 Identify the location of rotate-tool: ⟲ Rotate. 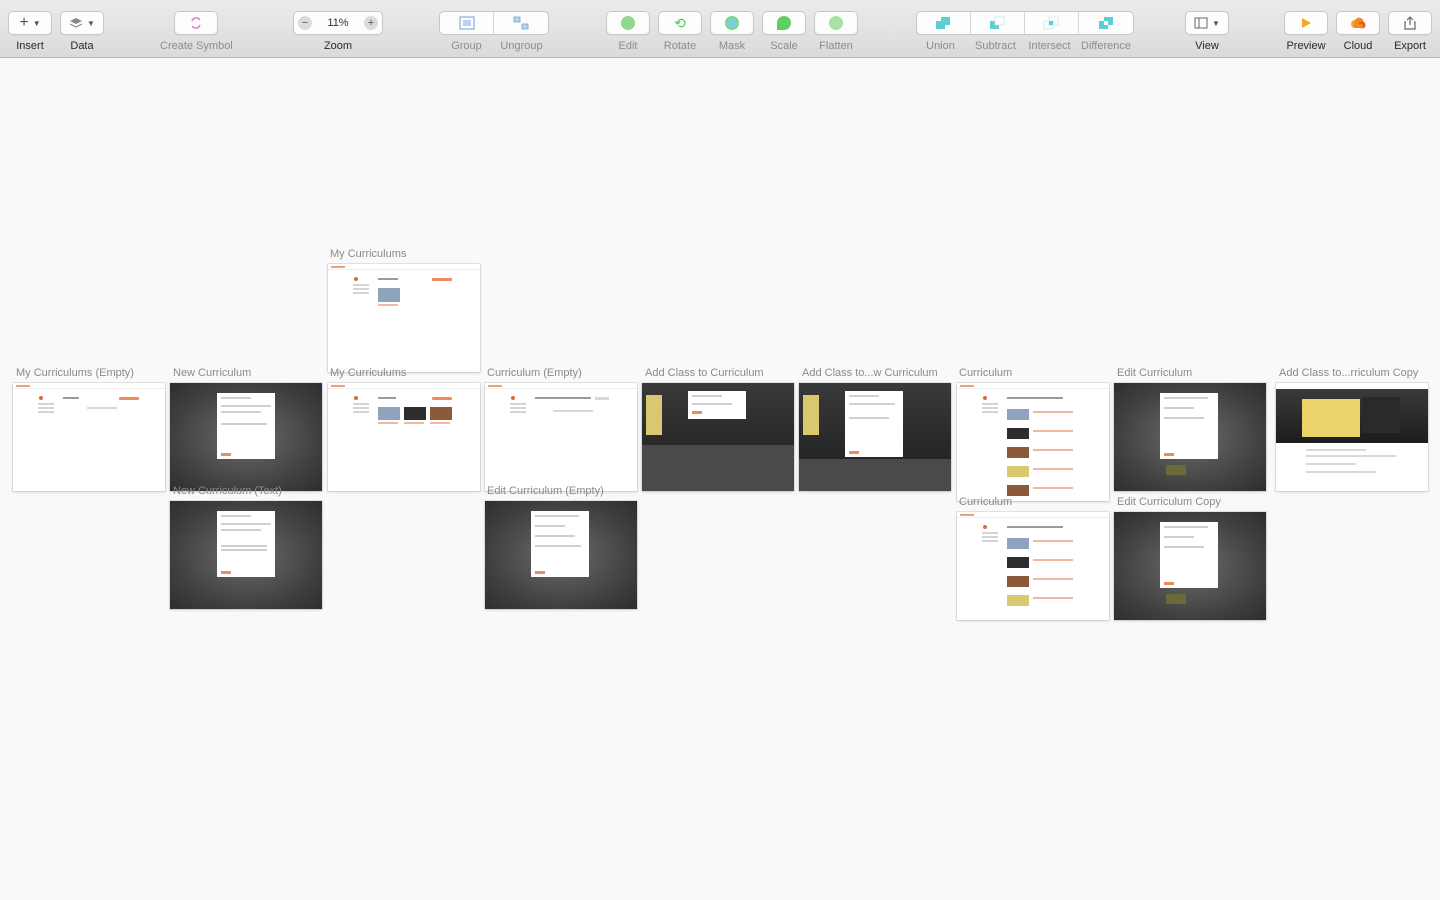
(680, 31).